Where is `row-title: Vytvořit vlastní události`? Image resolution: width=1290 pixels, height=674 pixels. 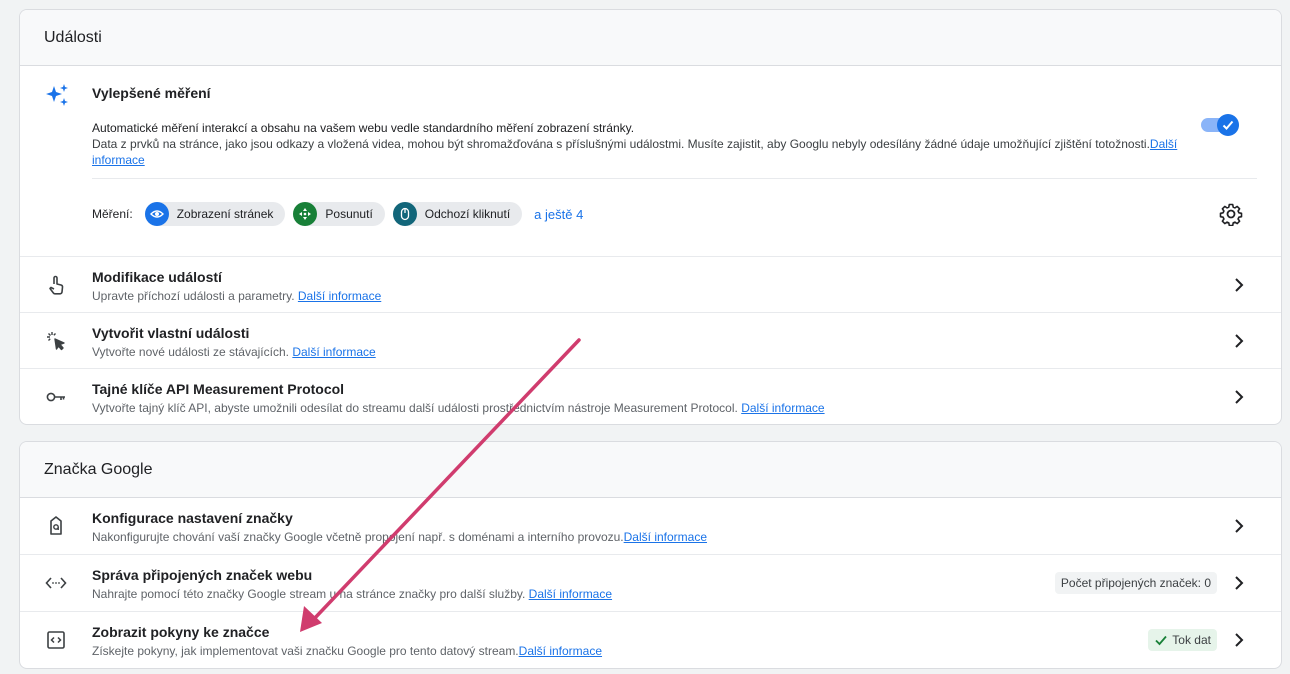
row-title: Vytvořit vlastní události is located at coordinates (171, 333).